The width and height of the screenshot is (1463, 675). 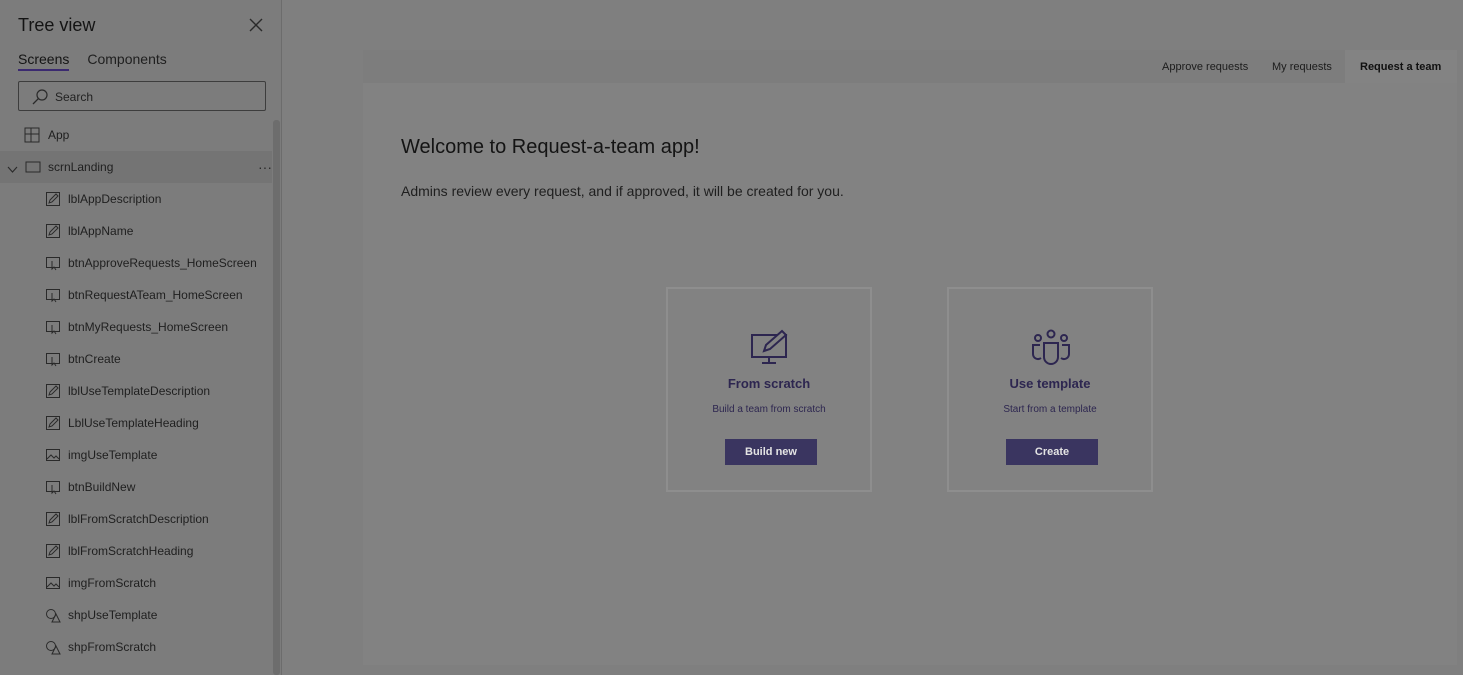 What do you see at coordinates (112, 583) in the screenshot?
I see `tree-item-label: imgFromScratch` at bounding box center [112, 583].